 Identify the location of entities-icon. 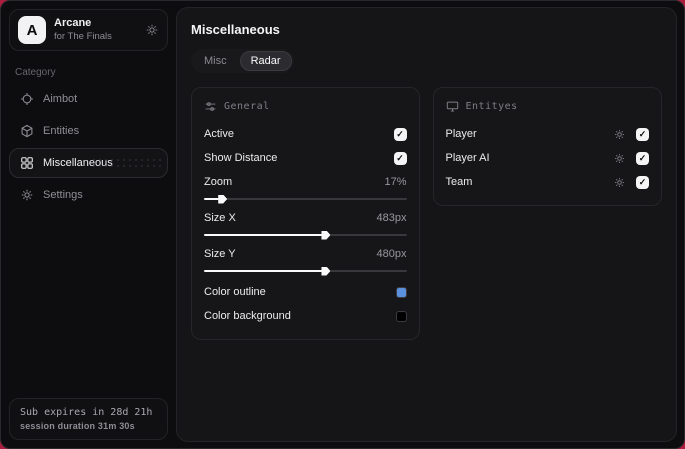
(27, 131).